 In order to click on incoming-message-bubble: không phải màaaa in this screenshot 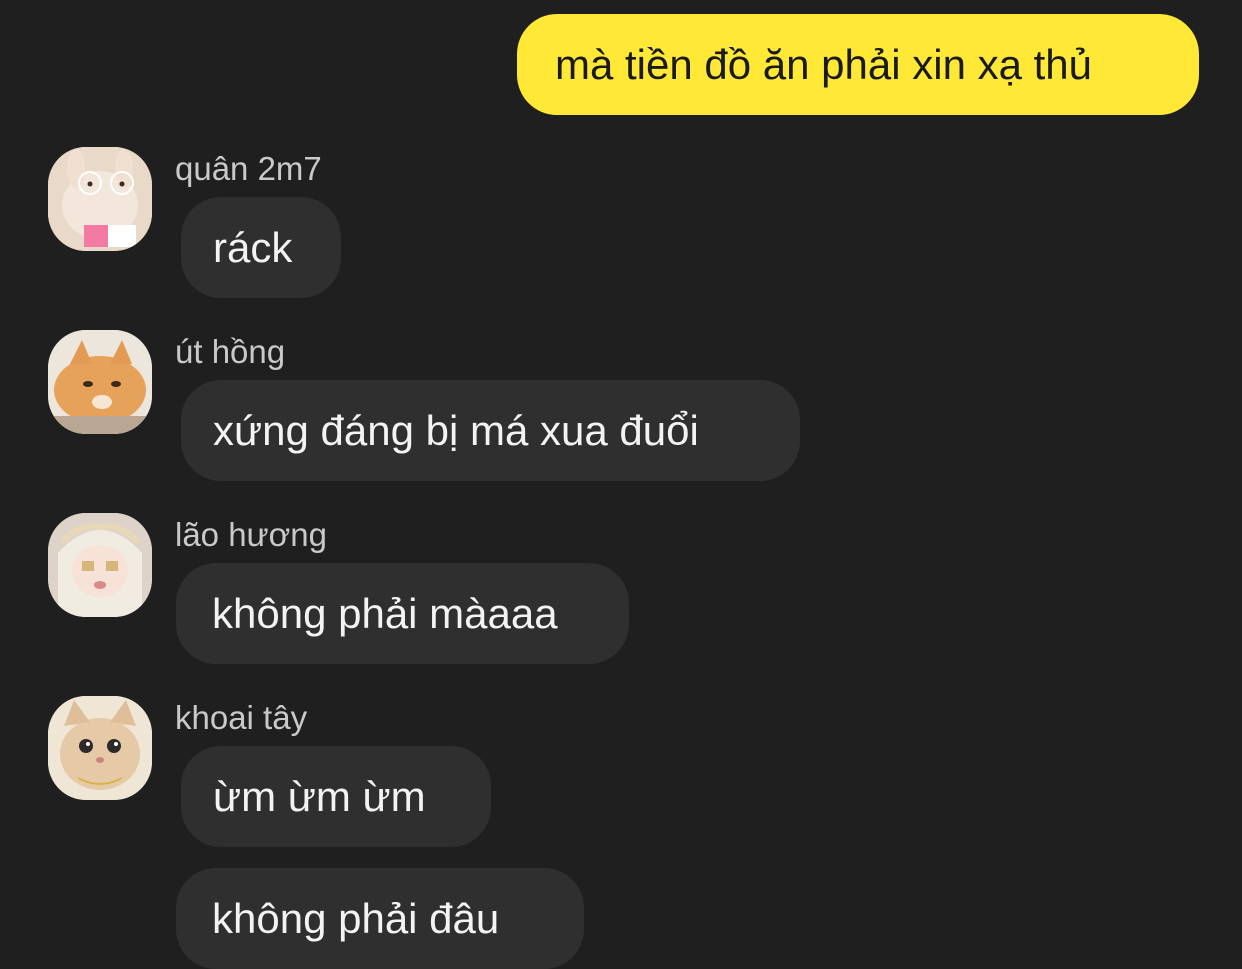, I will do `click(402, 613)`.